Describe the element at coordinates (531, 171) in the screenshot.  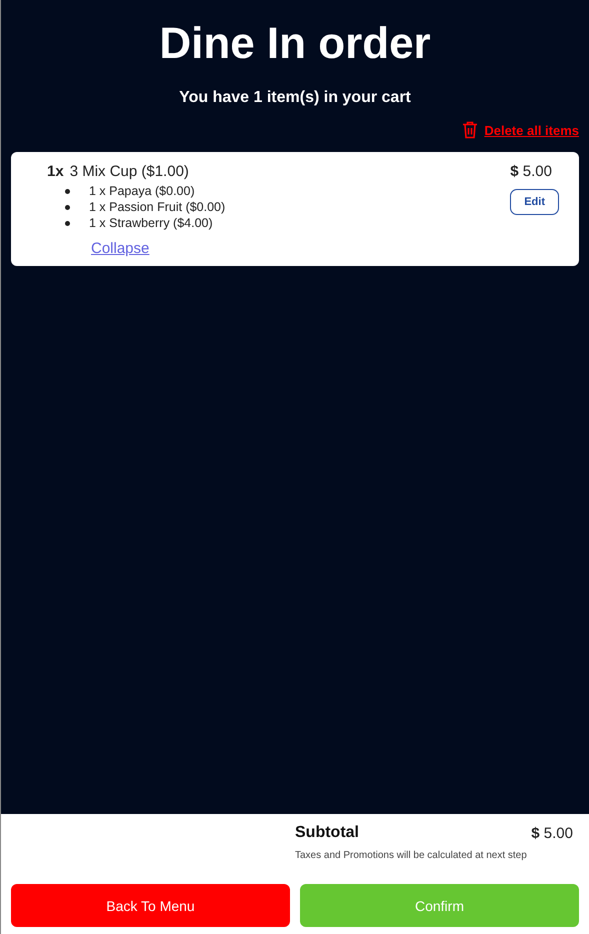
I see `item-price: $ 5.00` at that location.